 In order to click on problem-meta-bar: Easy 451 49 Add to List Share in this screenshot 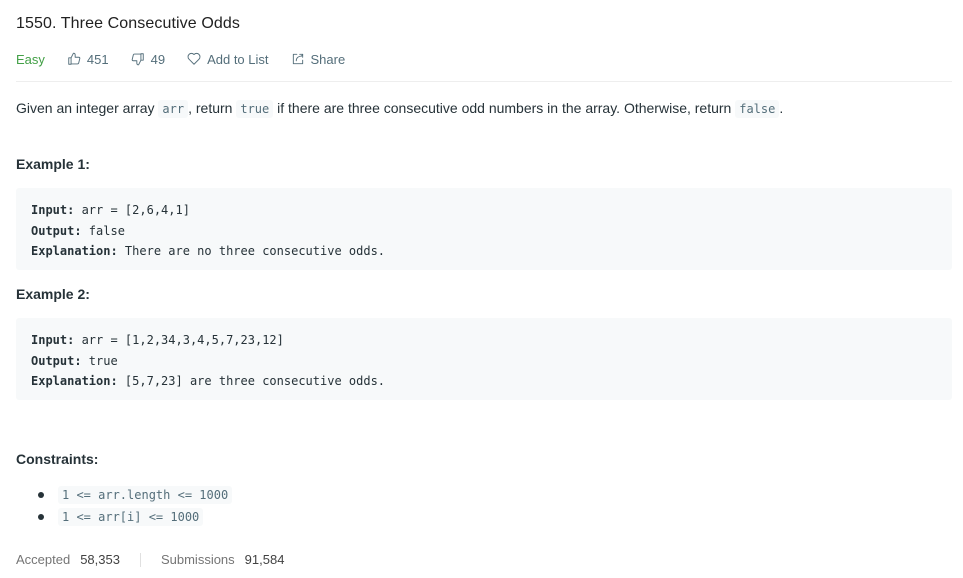, I will do `click(191, 59)`.